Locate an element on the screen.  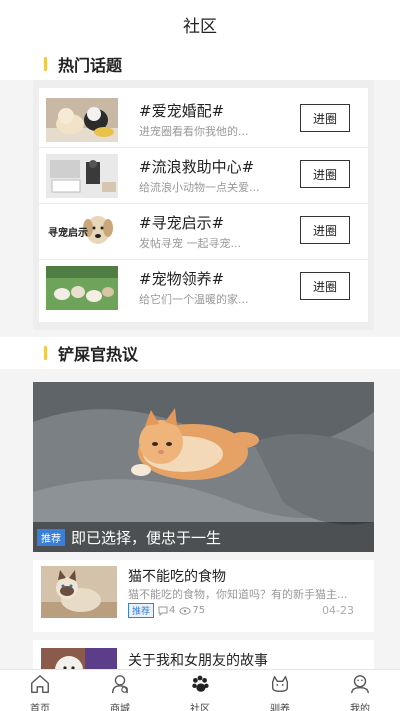
topic-name: #爱宠婚配# is located at coordinates (182, 111).